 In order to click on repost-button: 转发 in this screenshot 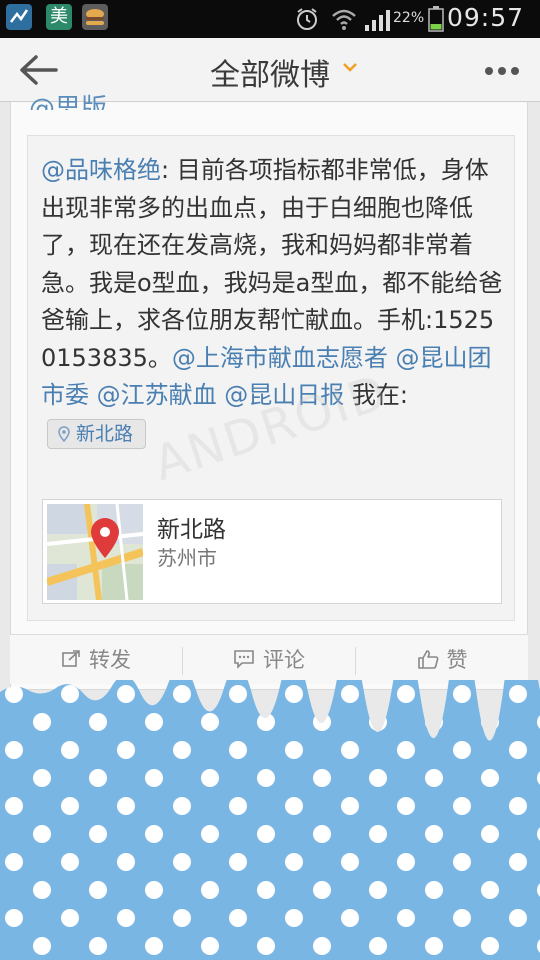, I will do `click(96, 660)`.